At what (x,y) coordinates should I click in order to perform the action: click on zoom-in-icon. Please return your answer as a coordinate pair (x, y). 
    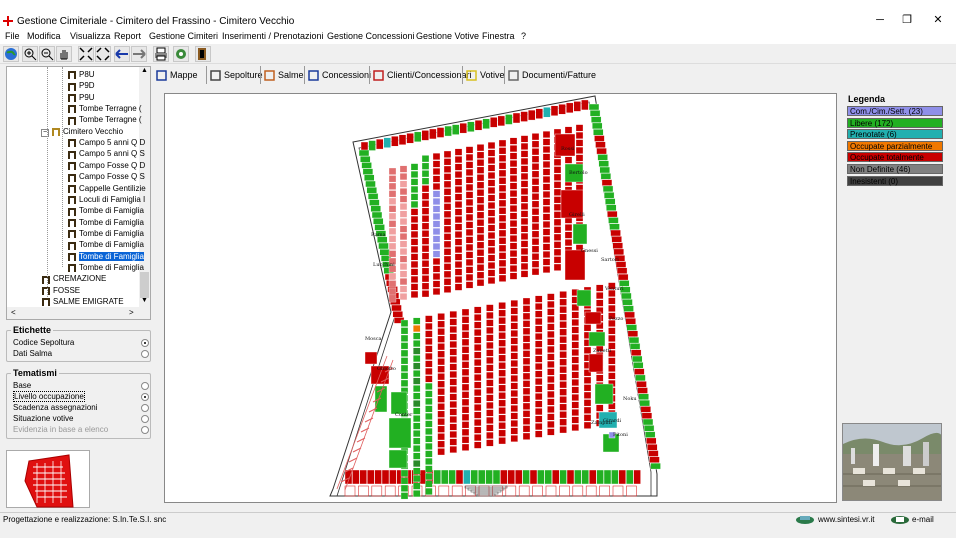
    Looking at the image, I should click on (30, 54).